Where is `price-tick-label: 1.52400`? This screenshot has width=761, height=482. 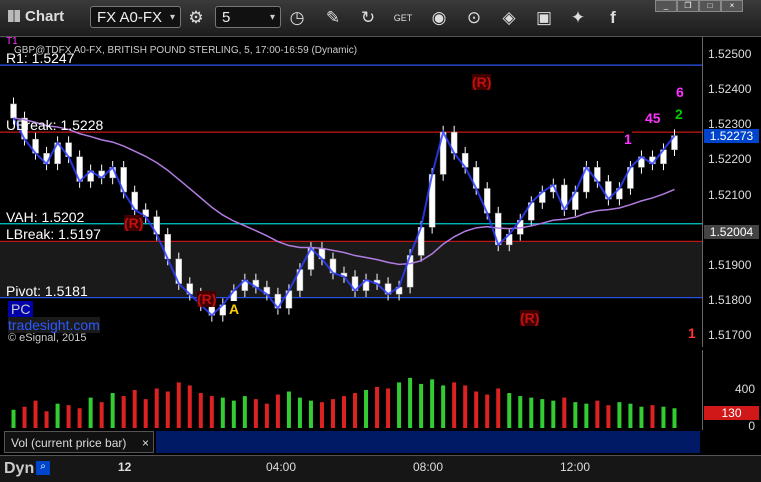 price-tick-label: 1.52400 is located at coordinates (730, 88).